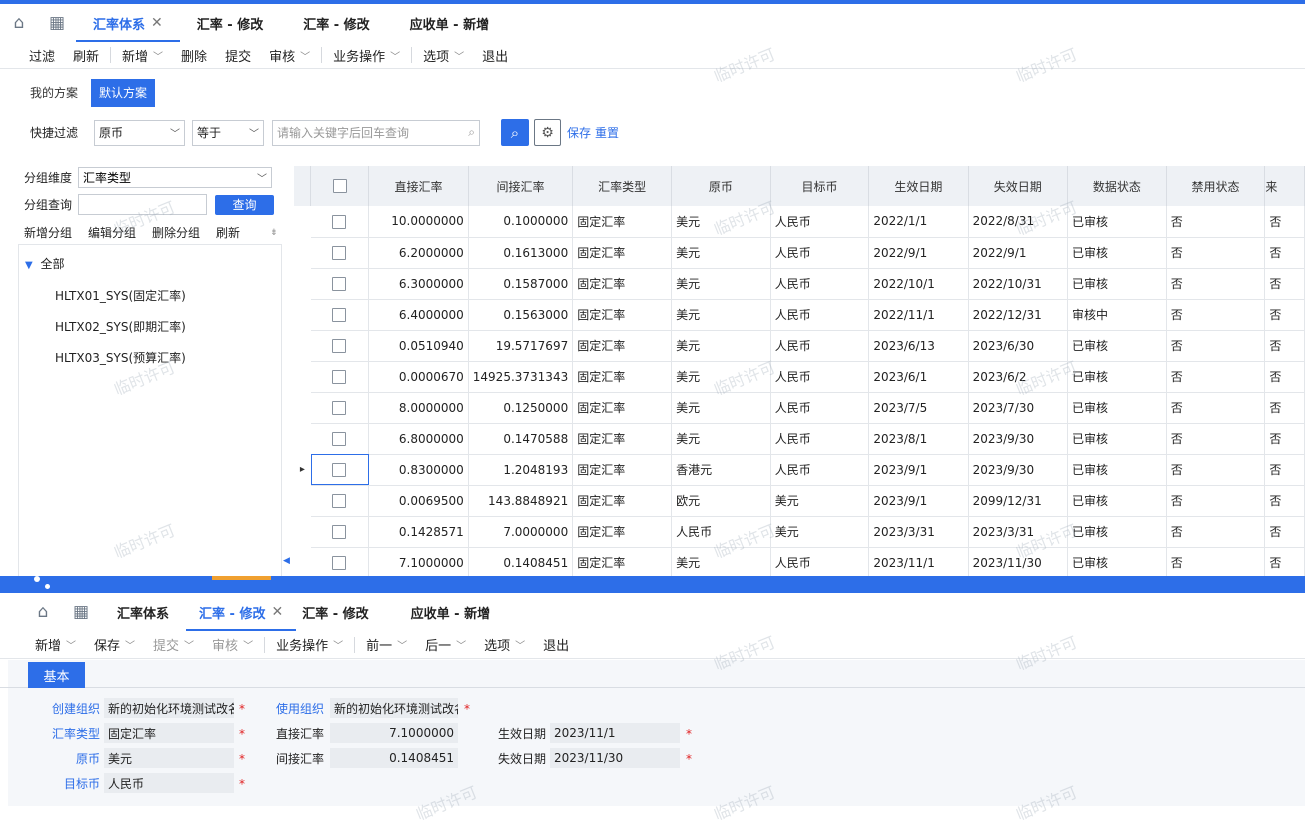 The image size is (1305, 825). I want to click on currency-field: 美元, so click(169, 758).